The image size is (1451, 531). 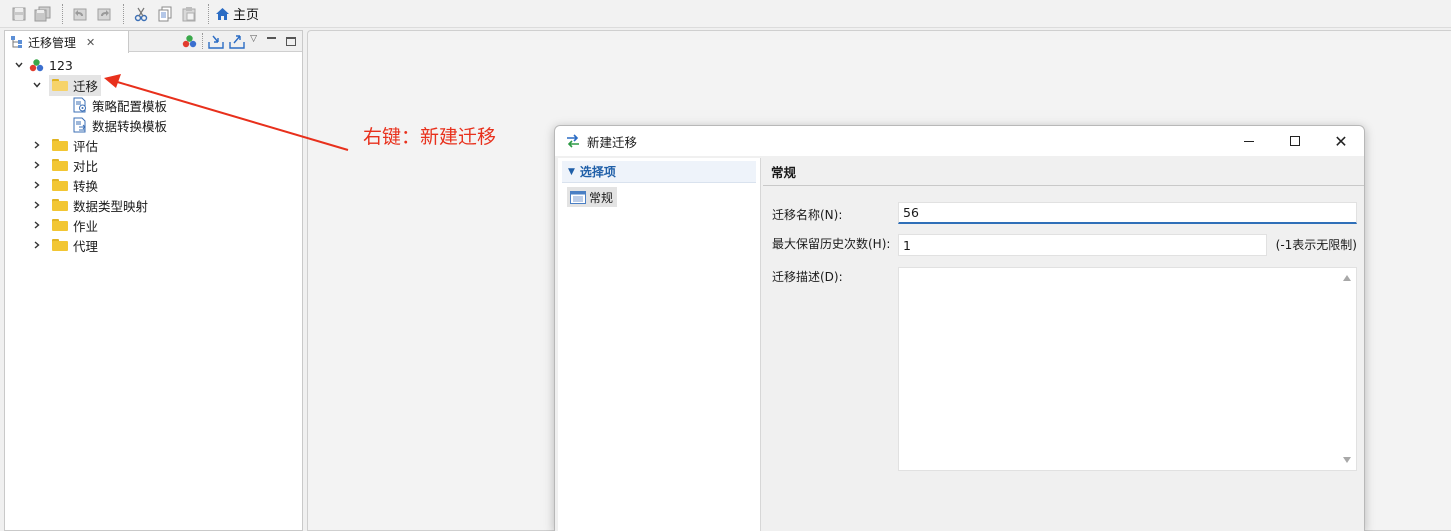 What do you see at coordinates (1127, 213) in the screenshot?
I see `migration-name-input: 56` at bounding box center [1127, 213].